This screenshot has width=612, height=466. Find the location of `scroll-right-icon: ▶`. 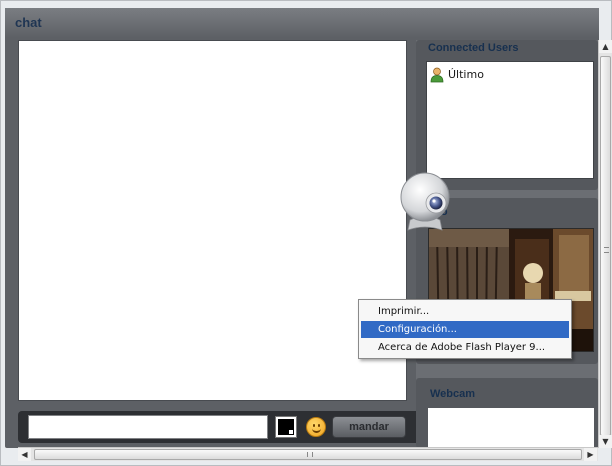

scroll-right-icon: ▶ is located at coordinates (590, 454).